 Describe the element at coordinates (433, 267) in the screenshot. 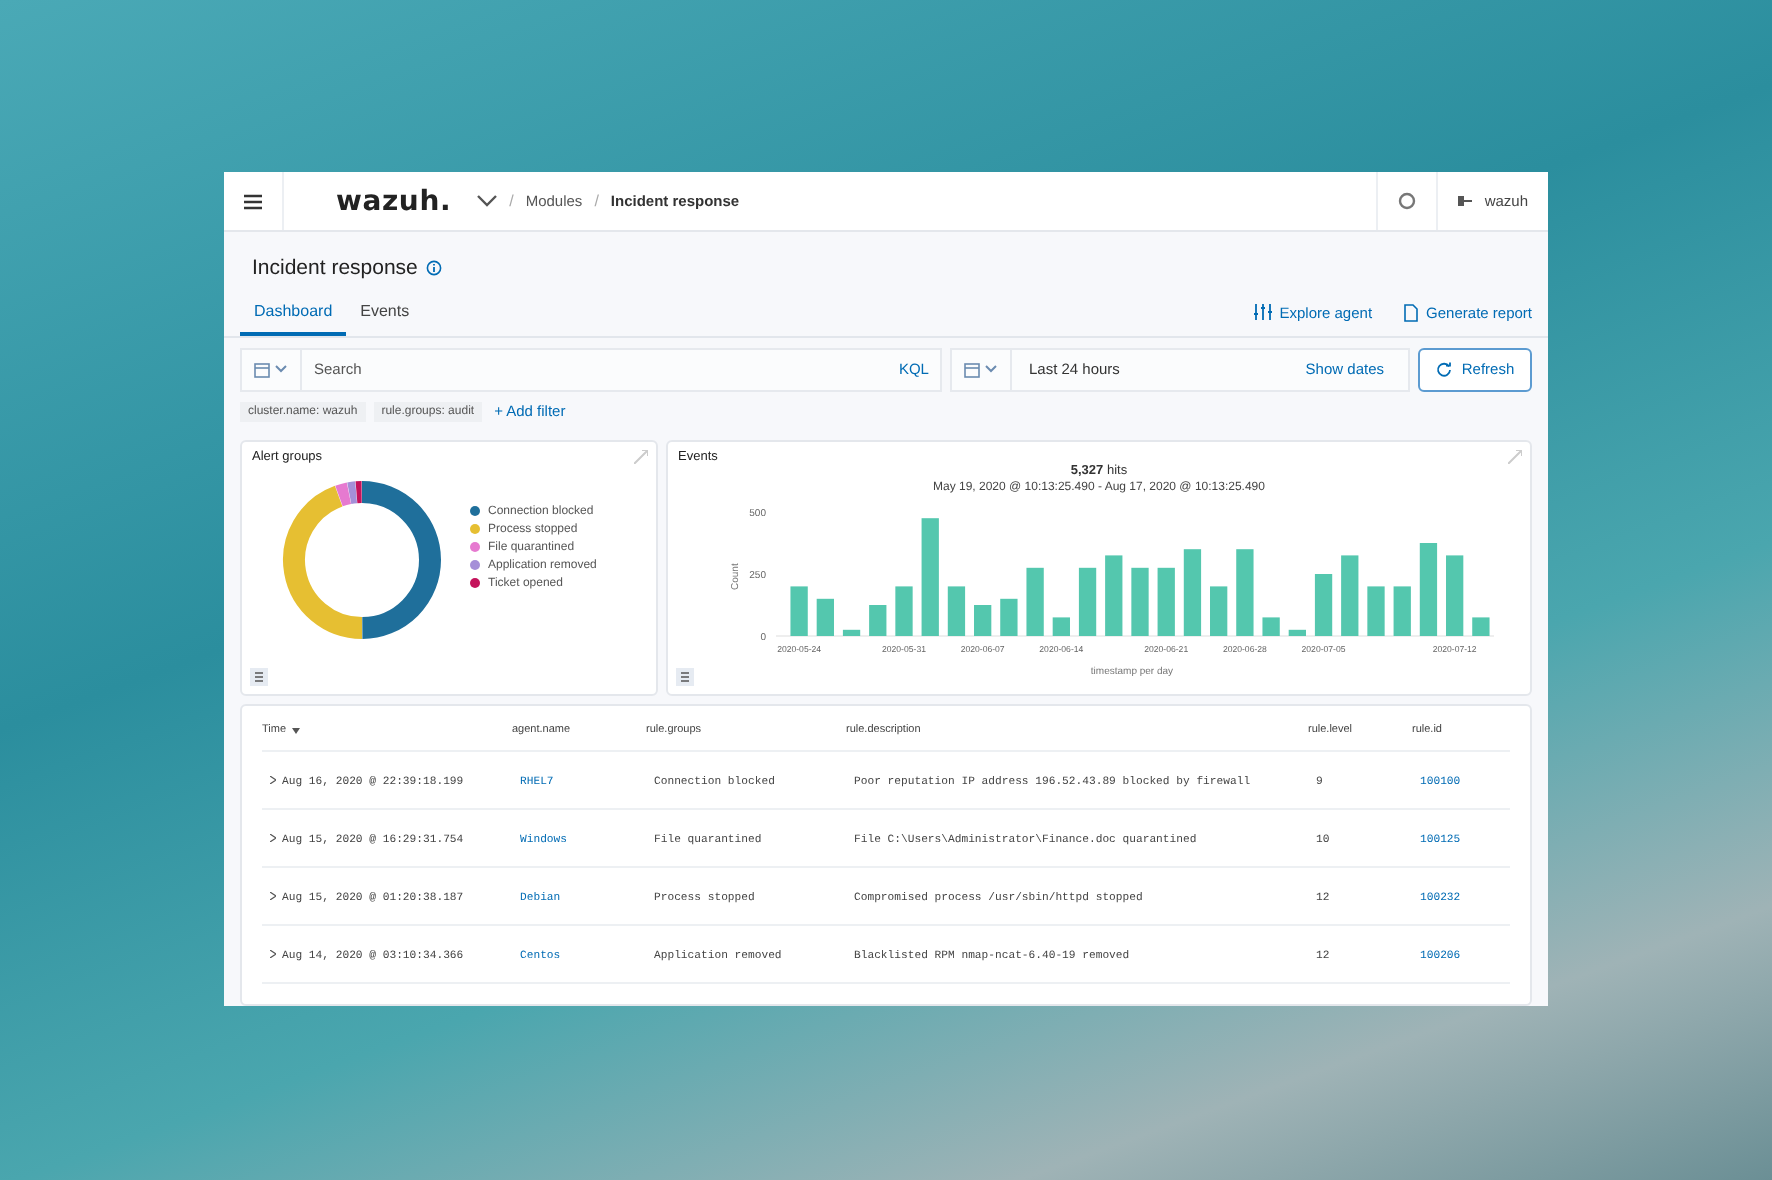

I see `info-icon` at that location.